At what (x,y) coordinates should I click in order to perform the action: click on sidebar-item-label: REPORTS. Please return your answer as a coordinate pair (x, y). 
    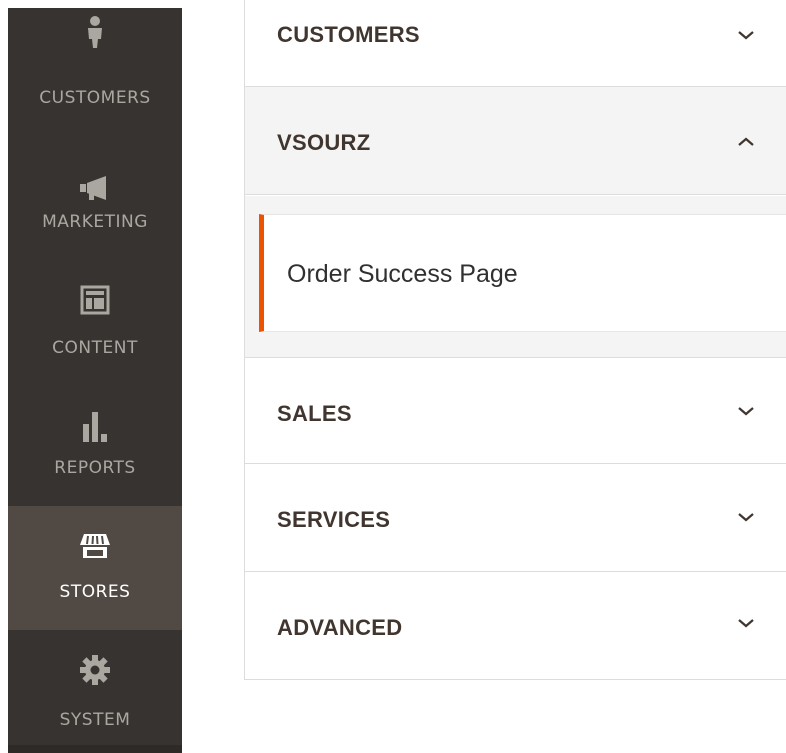
    Looking at the image, I should click on (95, 468).